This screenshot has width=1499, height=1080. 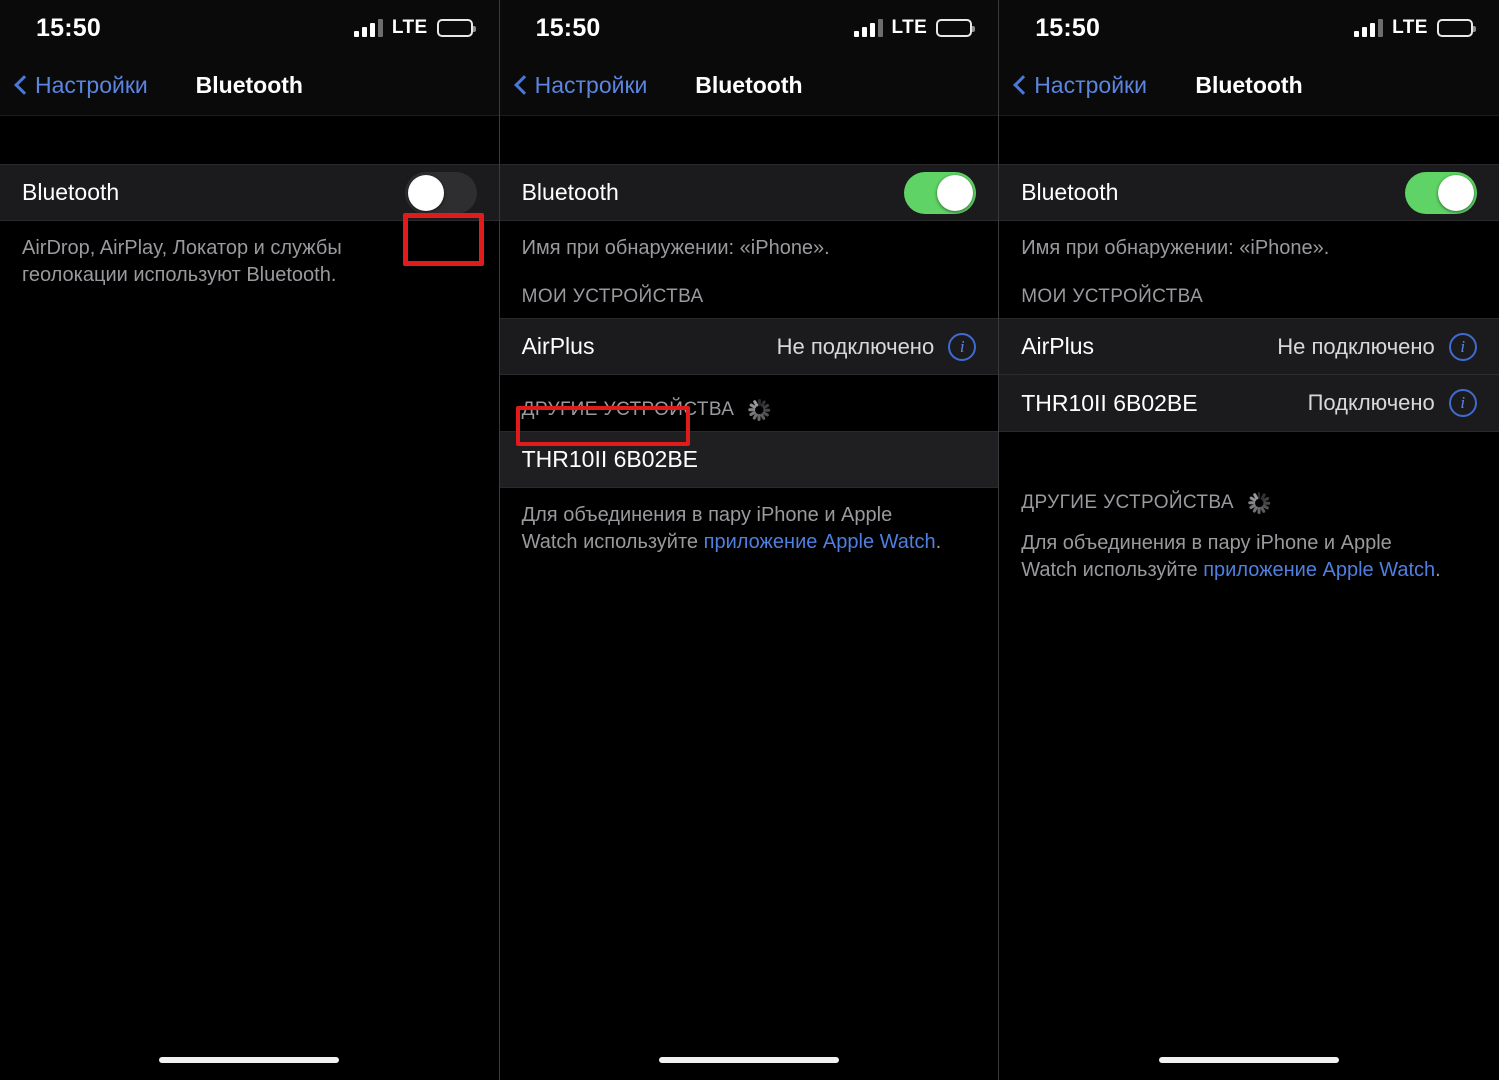 I want to click on device-status: Подключено, so click(x=1371, y=402).